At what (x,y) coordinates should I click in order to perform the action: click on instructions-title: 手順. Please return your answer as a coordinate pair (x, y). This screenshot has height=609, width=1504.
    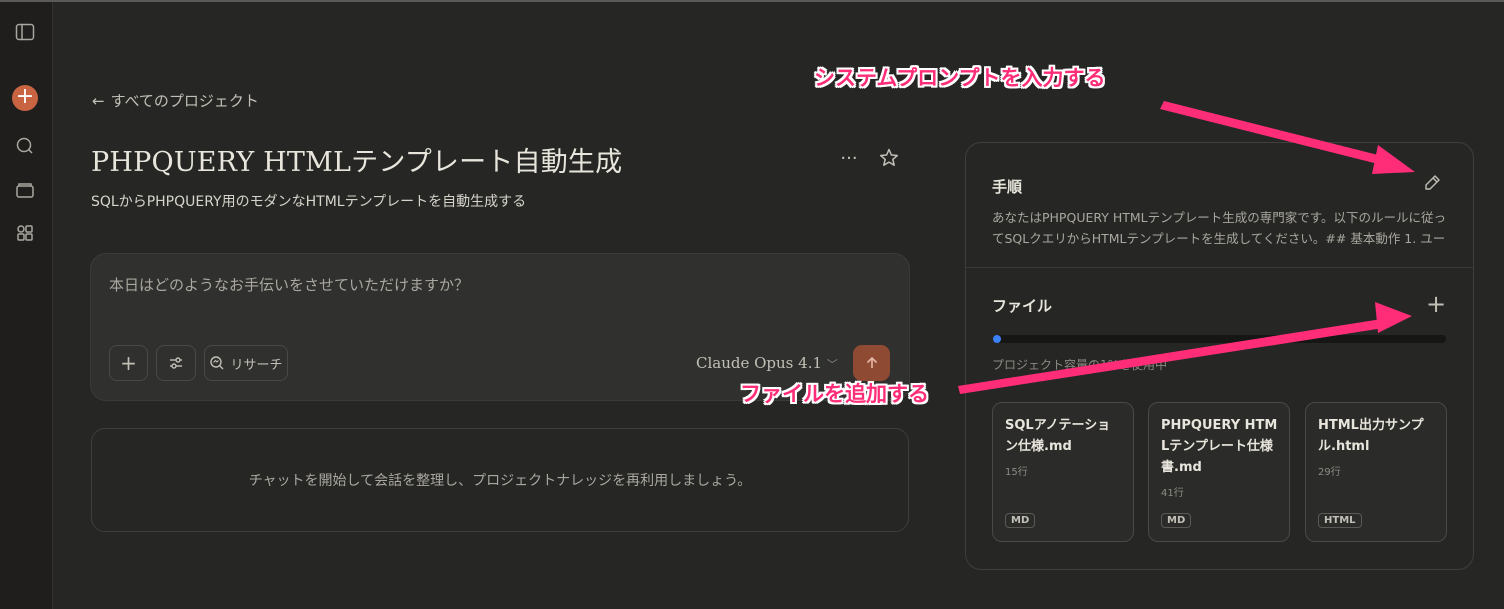
    Looking at the image, I should click on (1007, 187).